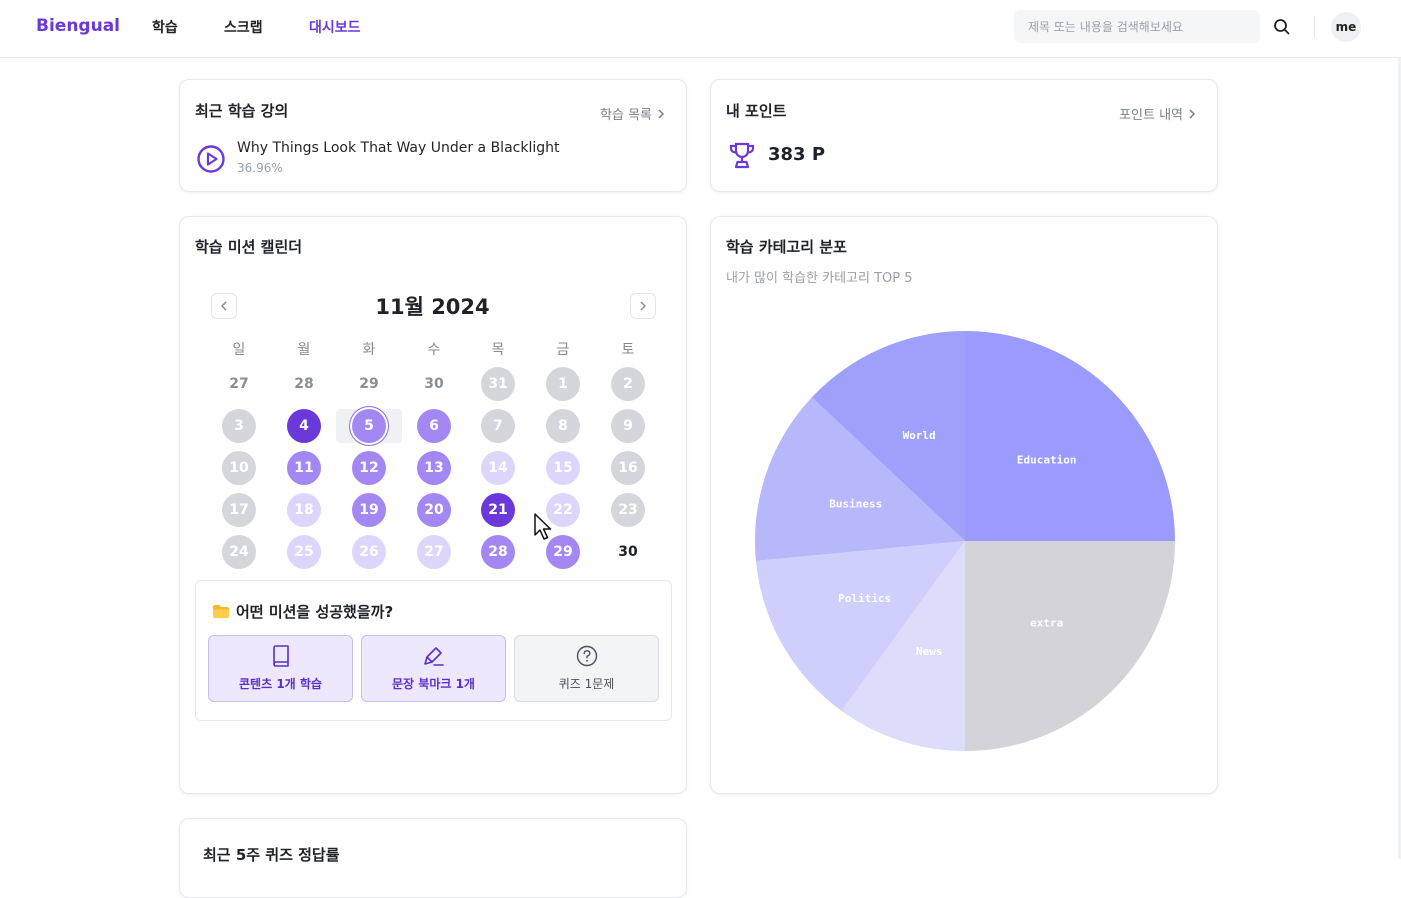 The image size is (1401, 898). Describe the element at coordinates (304, 510) in the screenshot. I see `calendar-day: 18` at that location.